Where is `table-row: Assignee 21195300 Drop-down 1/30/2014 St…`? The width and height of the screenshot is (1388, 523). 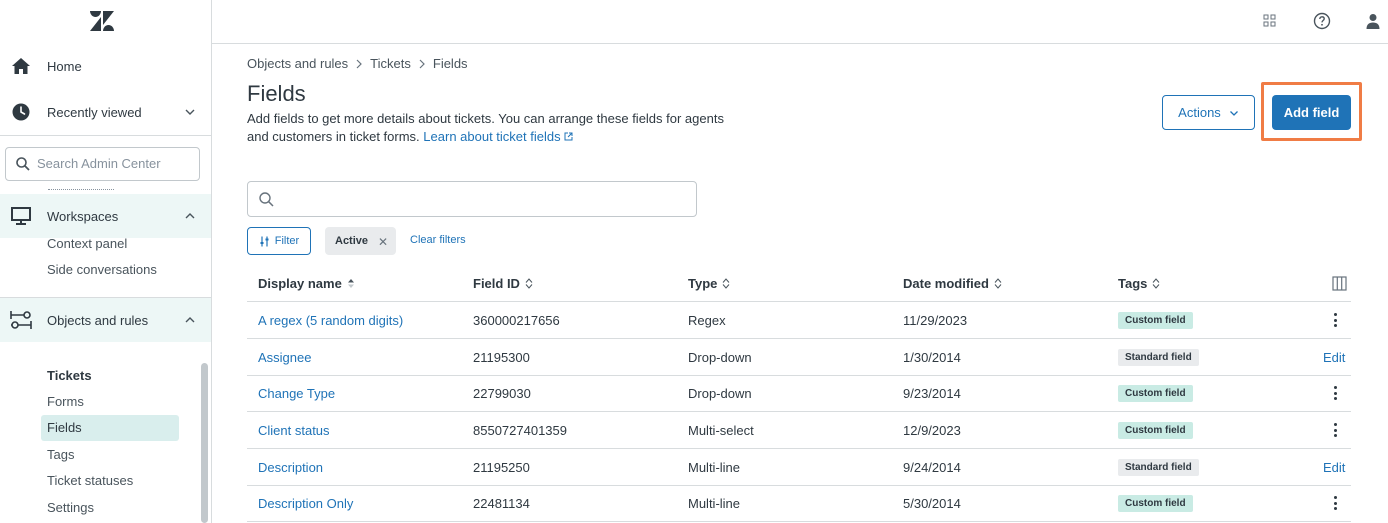 table-row: Assignee 21195300 Drop-down 1/30/2014 St… is located at coordinates (799, 357).